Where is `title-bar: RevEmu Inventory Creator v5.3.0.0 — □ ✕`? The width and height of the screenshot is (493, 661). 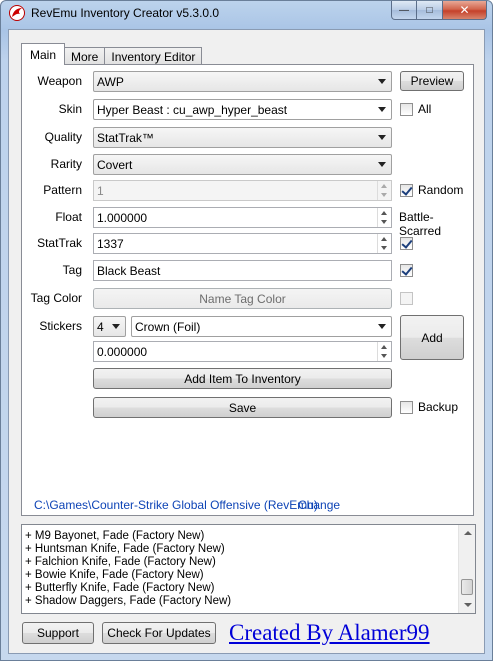 title-bar: RevEmu Inventory Creator v5.3.0.0 — □ ✕ is located at coordinates (246, 14).